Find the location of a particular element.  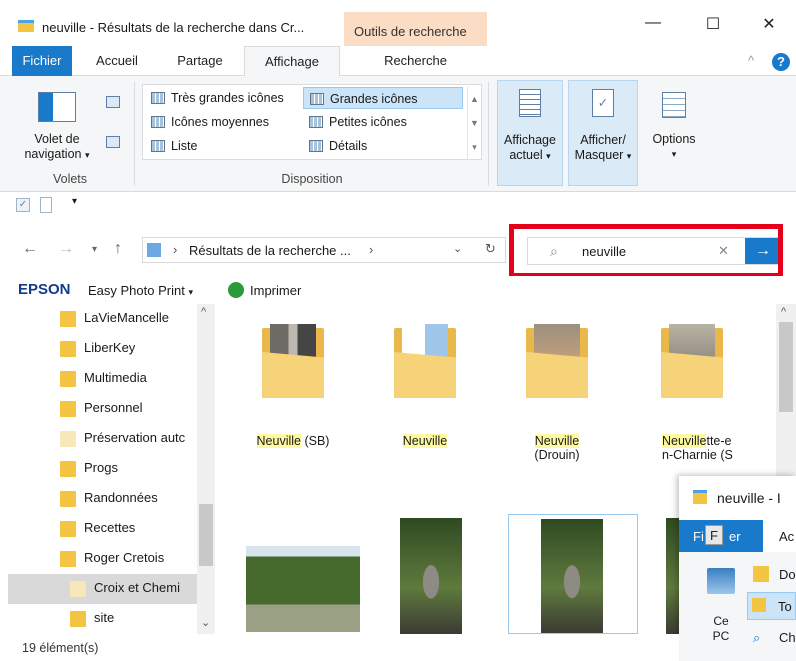

list-icon is located at coordinates (158, 146).